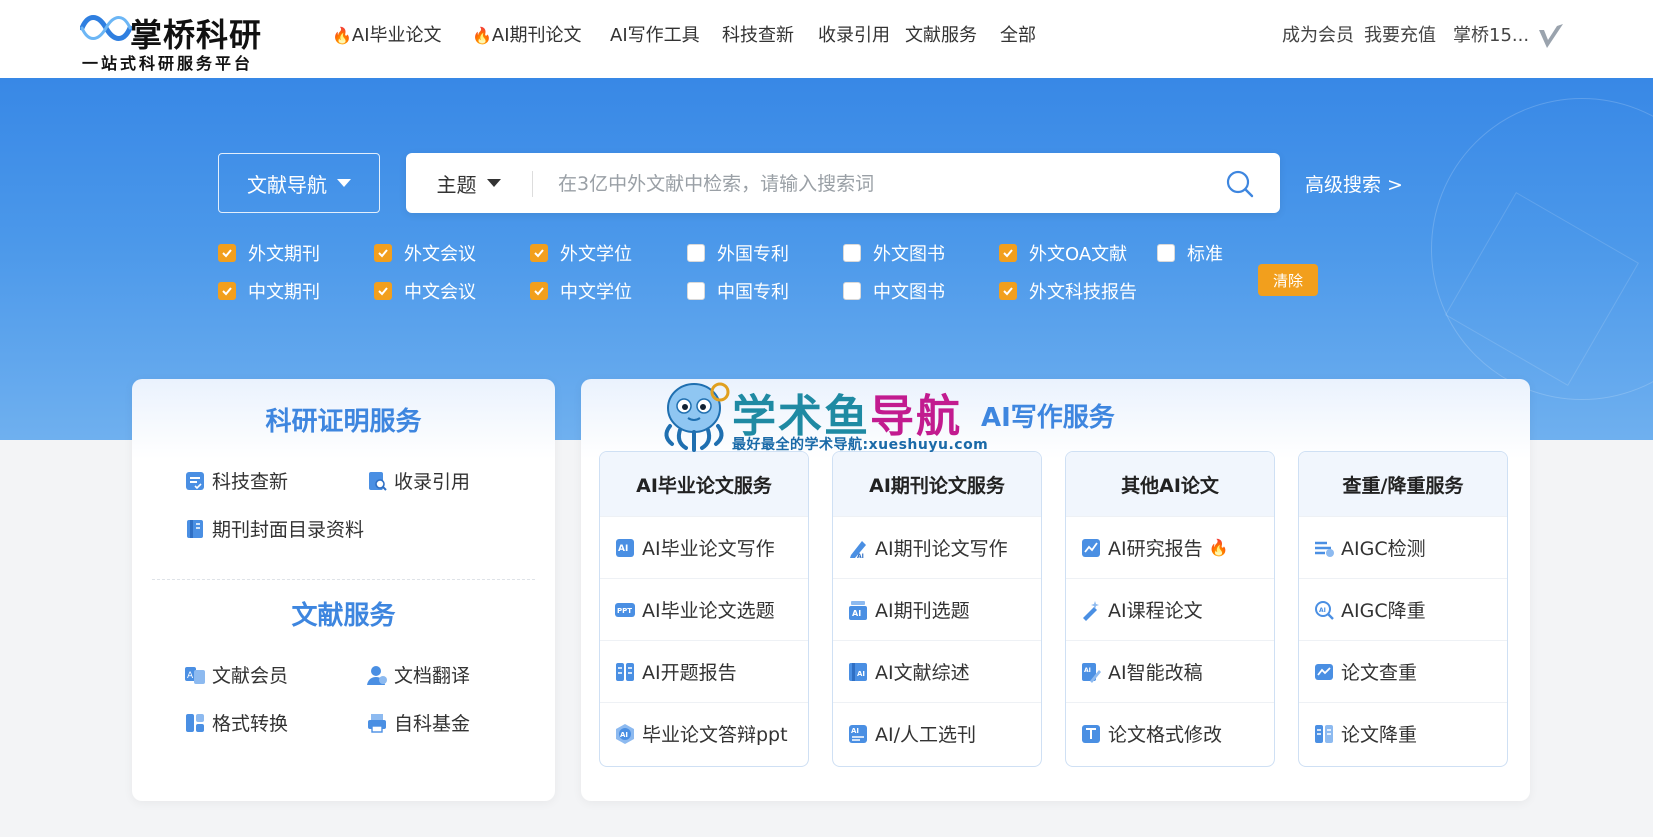 This screenshot has width=1653, height=837. I want to click on filter-chinese-patent: 中国专利, so click(738, 291).